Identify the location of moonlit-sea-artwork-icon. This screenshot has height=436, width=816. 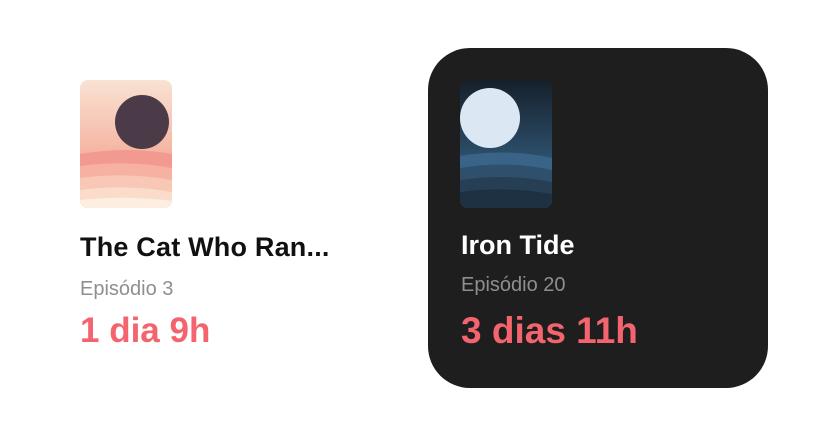
(506, 144).